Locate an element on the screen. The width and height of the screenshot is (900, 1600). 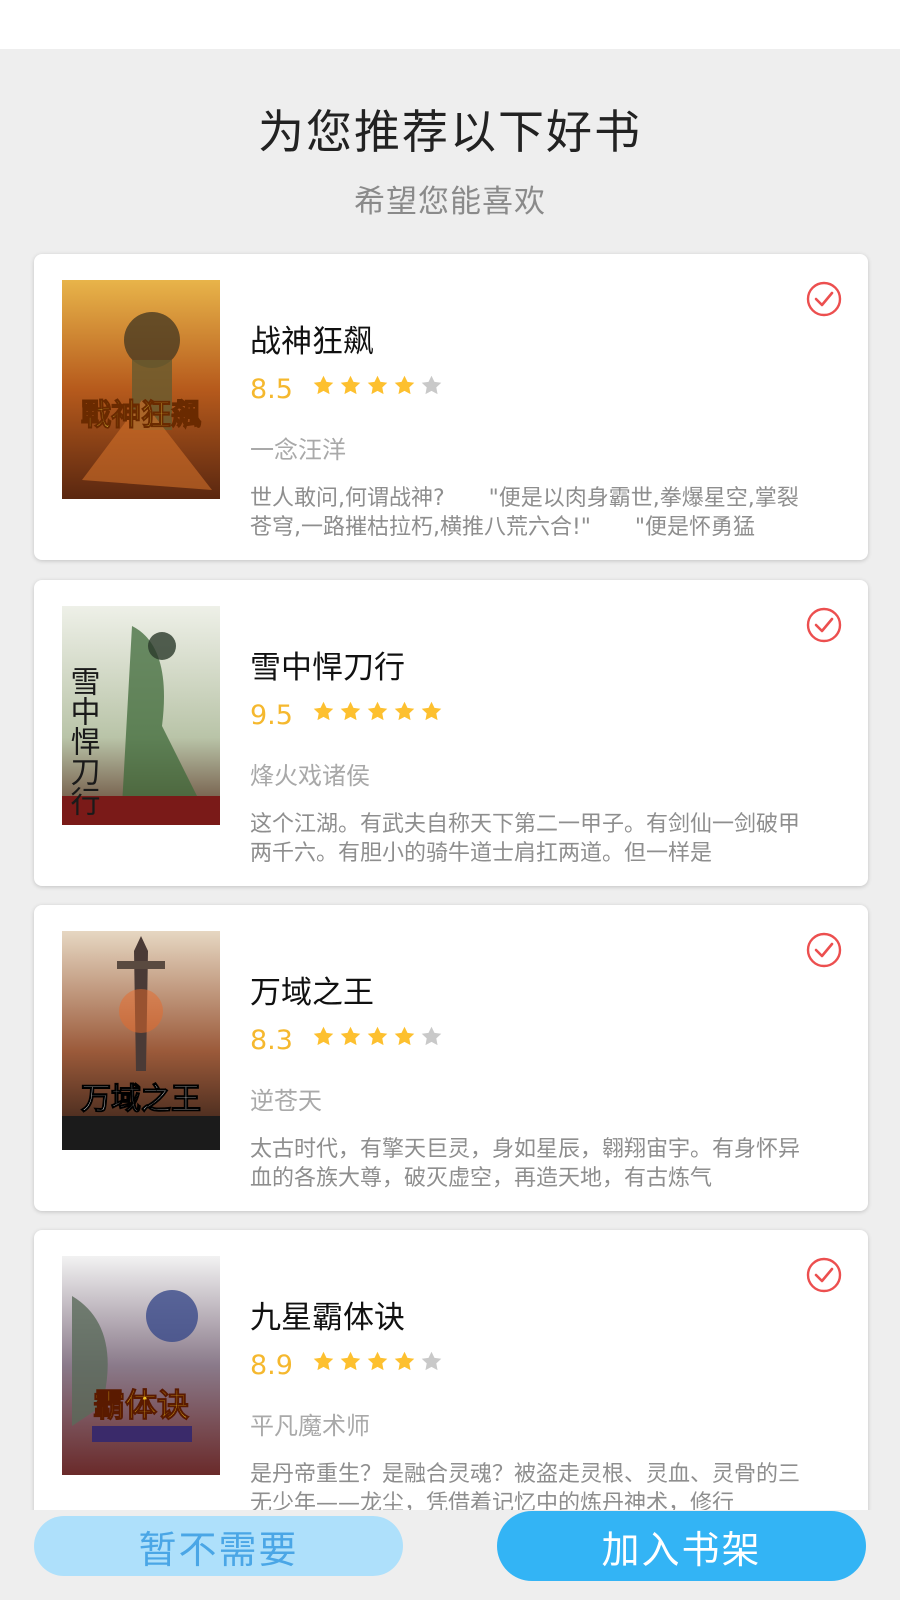
svg-text: 万域之王 is located at coordinates (141, 1099).